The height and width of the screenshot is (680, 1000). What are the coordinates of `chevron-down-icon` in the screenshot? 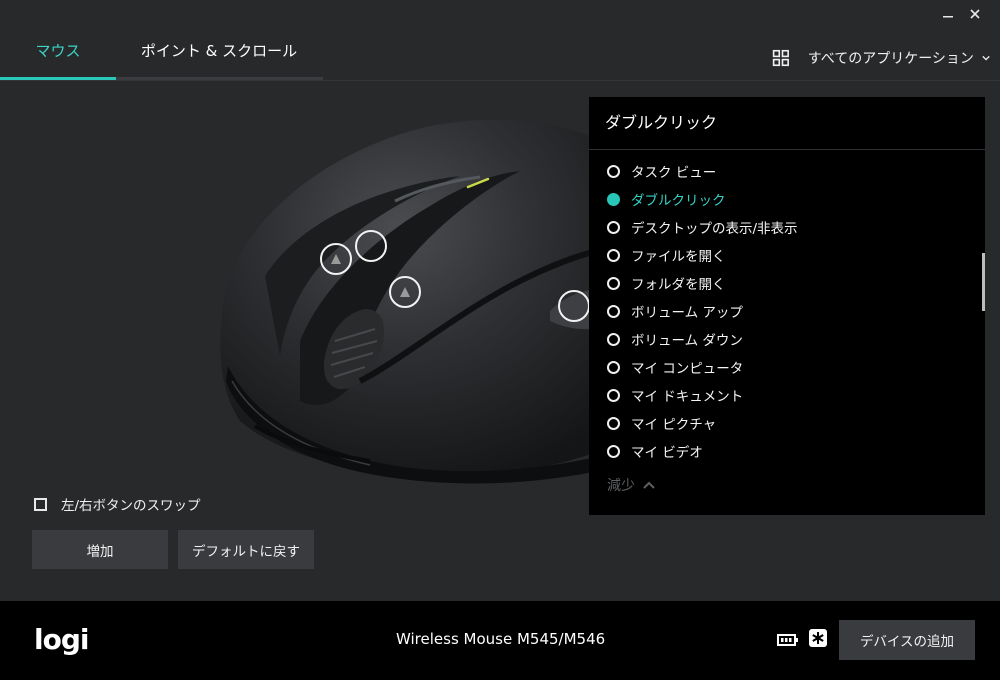 It's located at (986, 58).